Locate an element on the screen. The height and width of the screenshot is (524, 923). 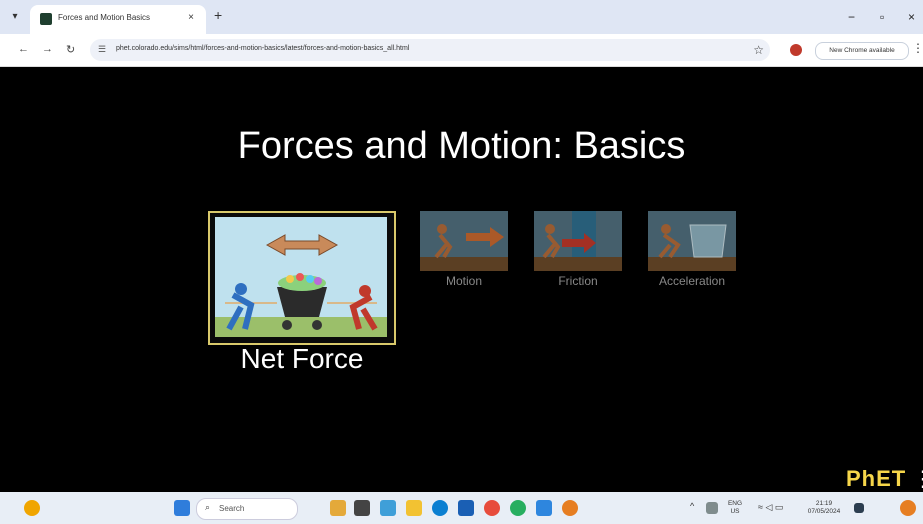
tab-title: Forces and Motion Basics is located at coordinates (104, 17).